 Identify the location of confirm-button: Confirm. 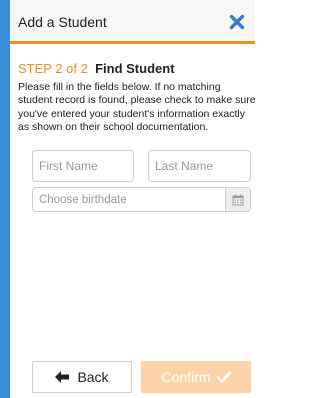
(196, 377).